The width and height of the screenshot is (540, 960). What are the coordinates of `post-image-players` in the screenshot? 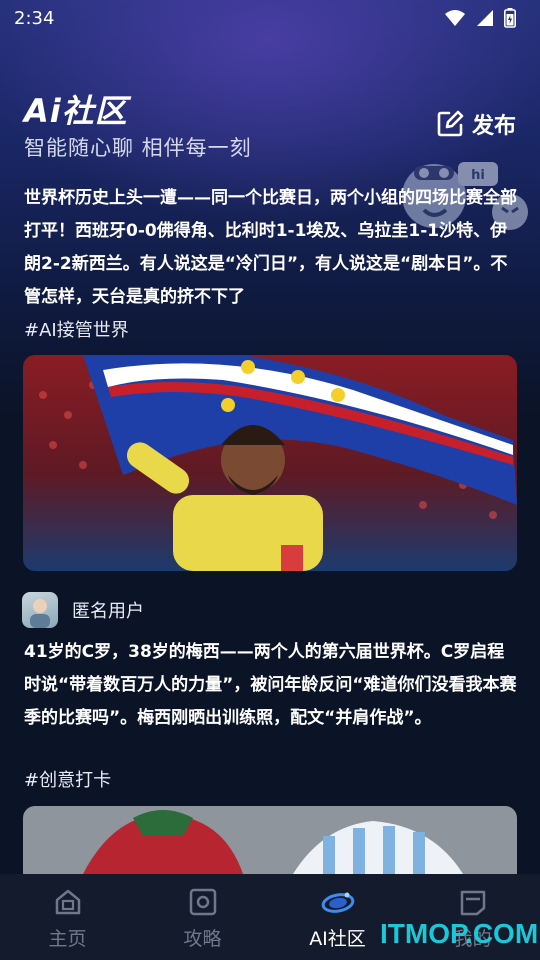 It's located at (270, 840).